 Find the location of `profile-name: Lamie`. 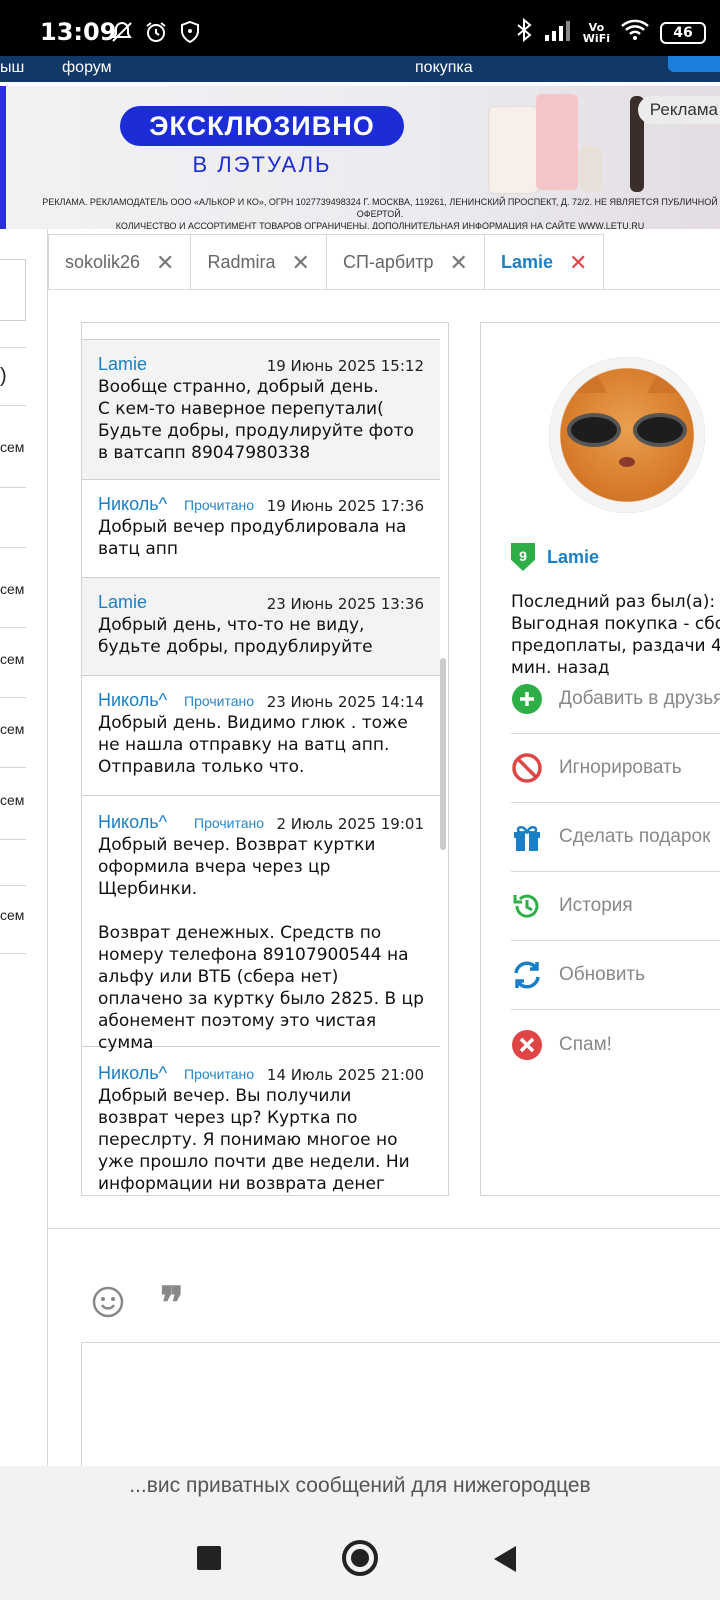

profile-name: Lamie is located at coordinates (573, 557).